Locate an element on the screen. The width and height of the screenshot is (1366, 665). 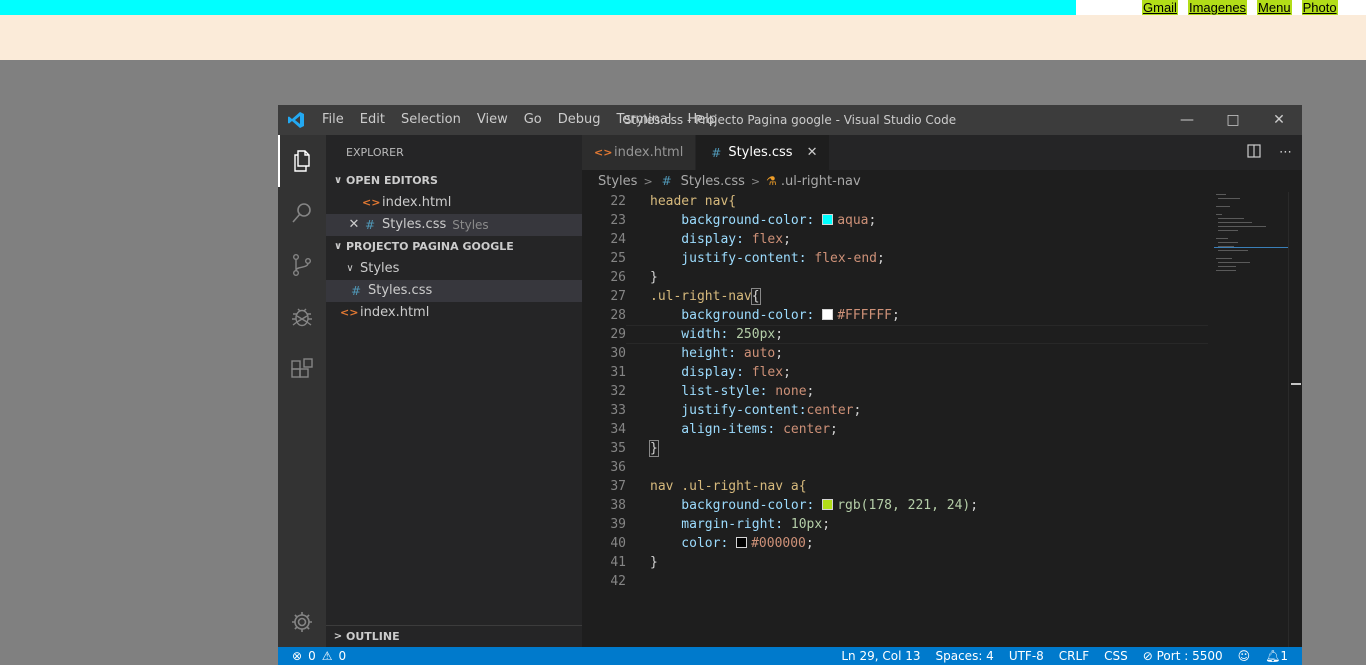
line-number: 41 is located at coordinates (618, 562).